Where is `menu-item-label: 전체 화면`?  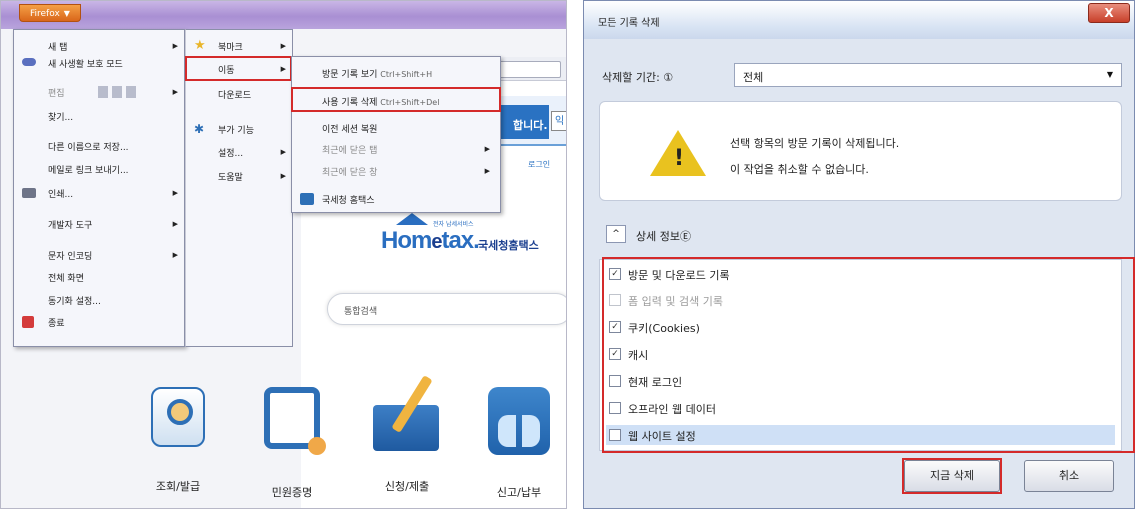
menu-item-label: 전체 화면 is located at coordinates (66, 279).